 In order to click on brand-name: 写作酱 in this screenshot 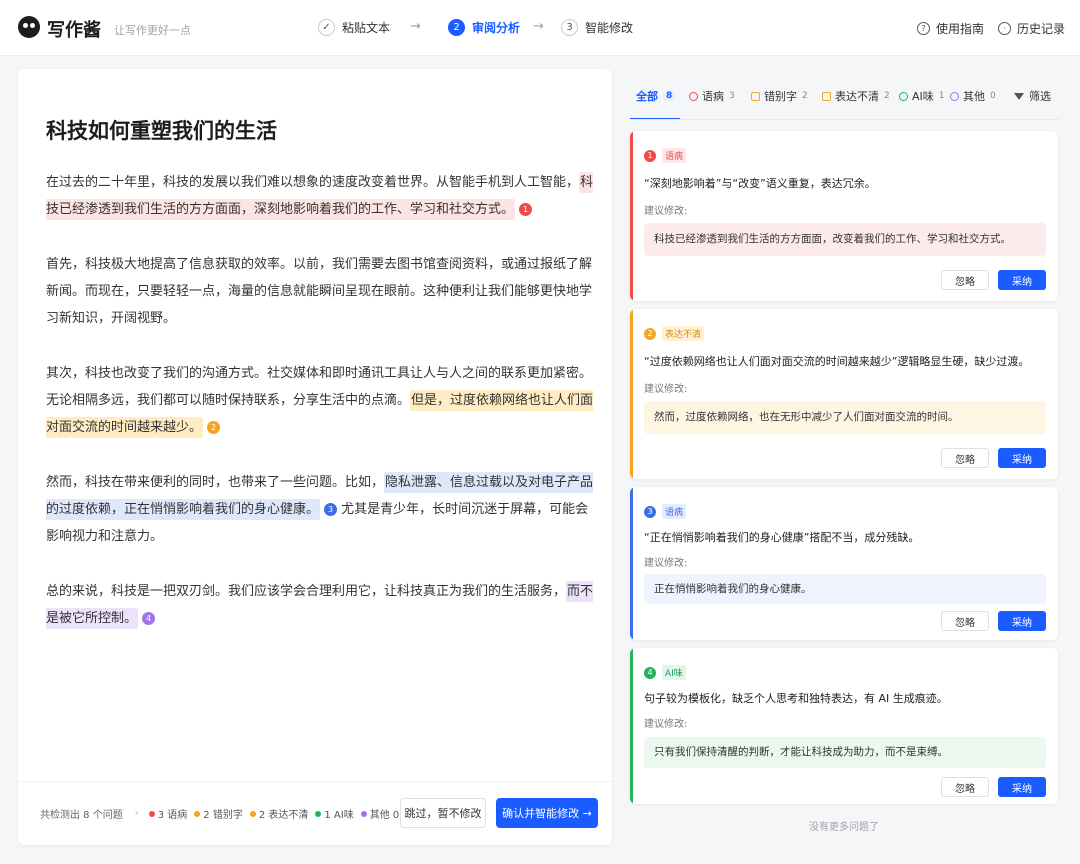, I will do `click(74, 30)`.